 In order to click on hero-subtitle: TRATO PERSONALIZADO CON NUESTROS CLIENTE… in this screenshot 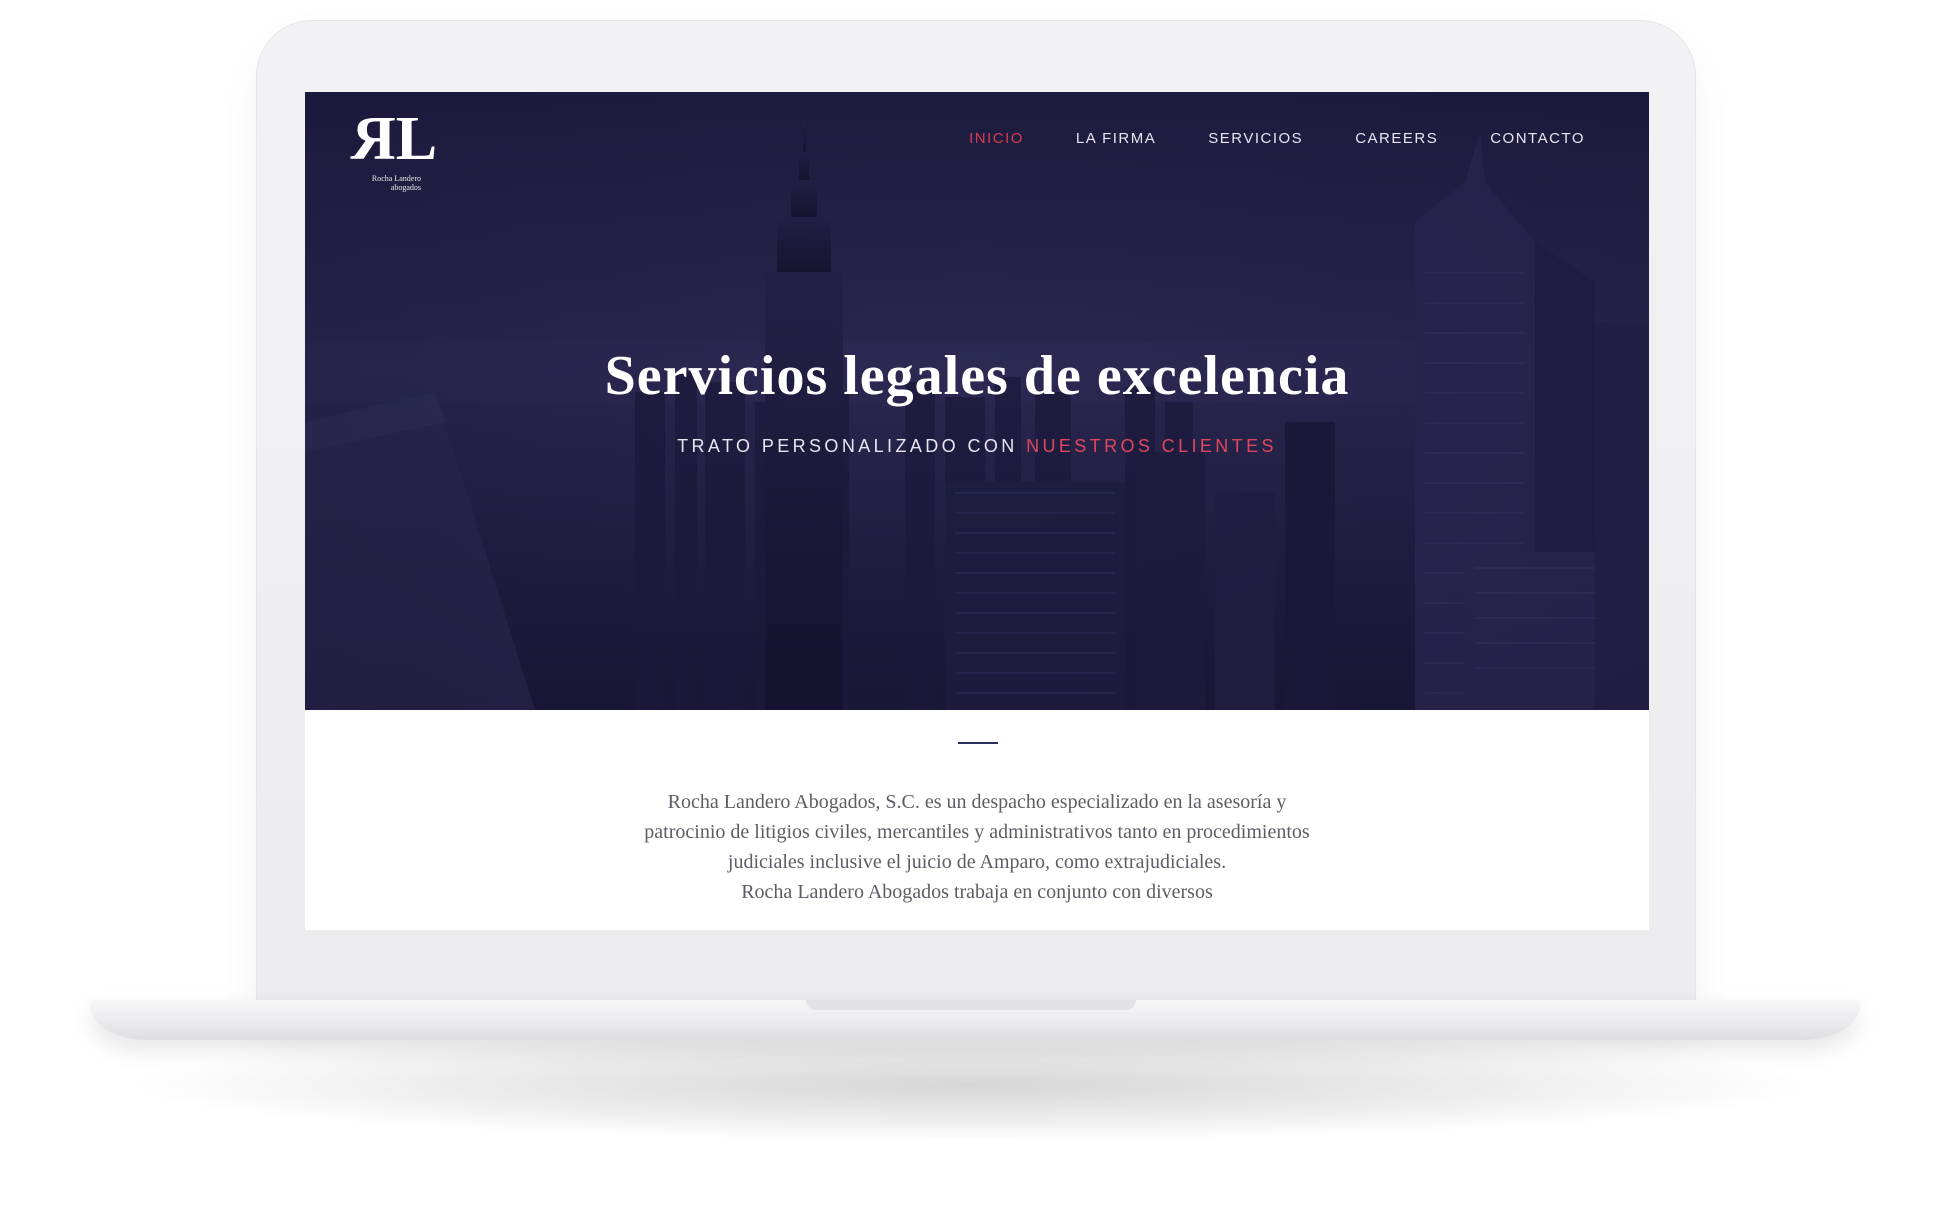, I will do `click(977, 446)`.